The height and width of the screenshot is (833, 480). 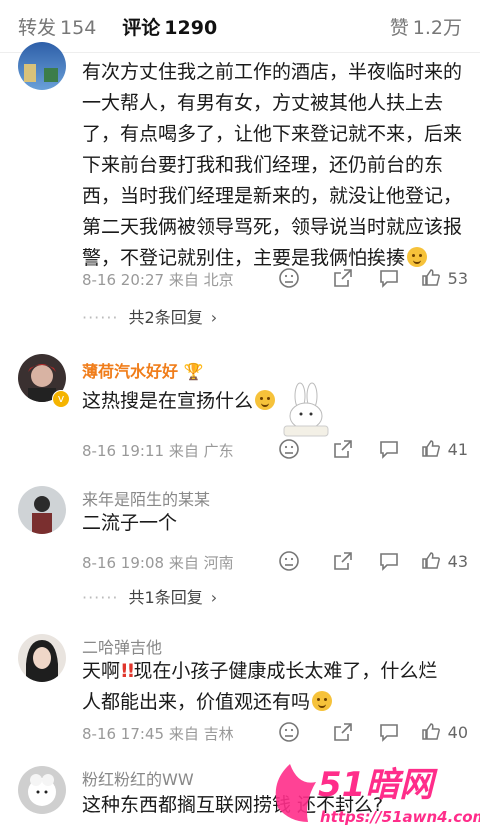 What do you see at coordinates (306, 409) in the screenshot?
I see `bunny-sticker-icon` at bounding box center [306, 409].